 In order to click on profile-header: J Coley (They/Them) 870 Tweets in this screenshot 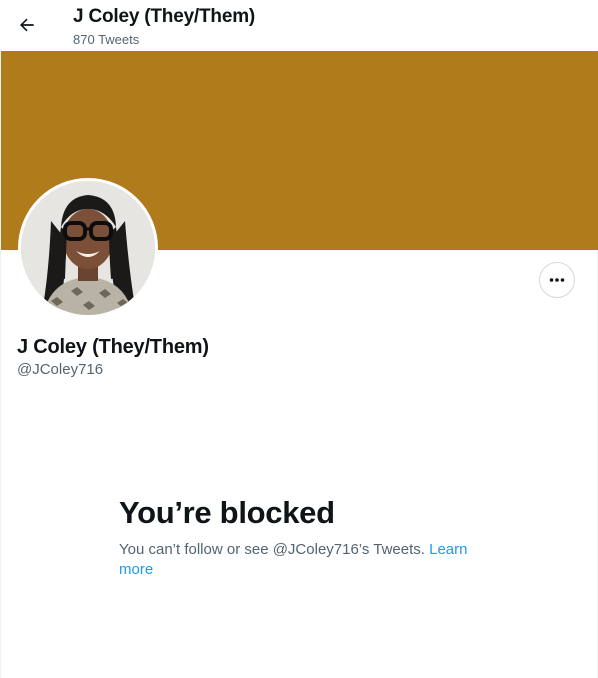, I will do `click(299, 25)`.